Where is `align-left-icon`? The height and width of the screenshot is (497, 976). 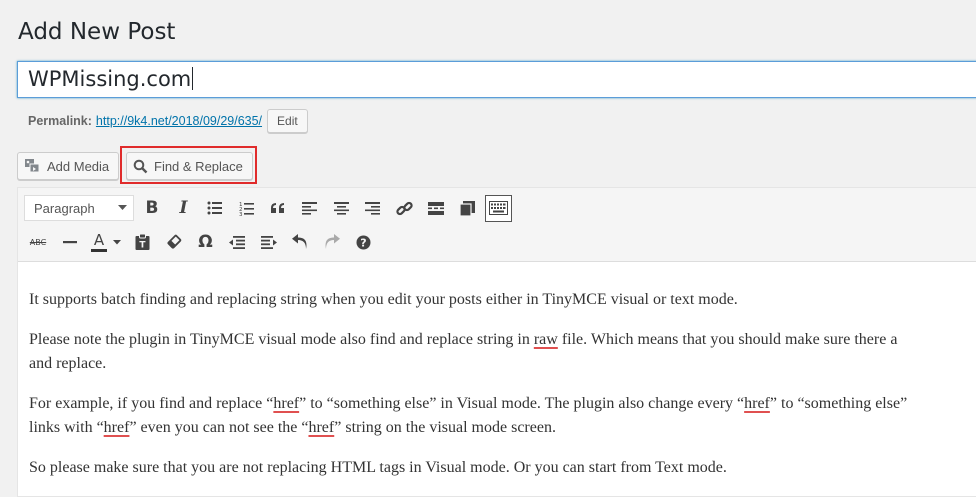 align-left-icon is located at coordinates (309, 208).